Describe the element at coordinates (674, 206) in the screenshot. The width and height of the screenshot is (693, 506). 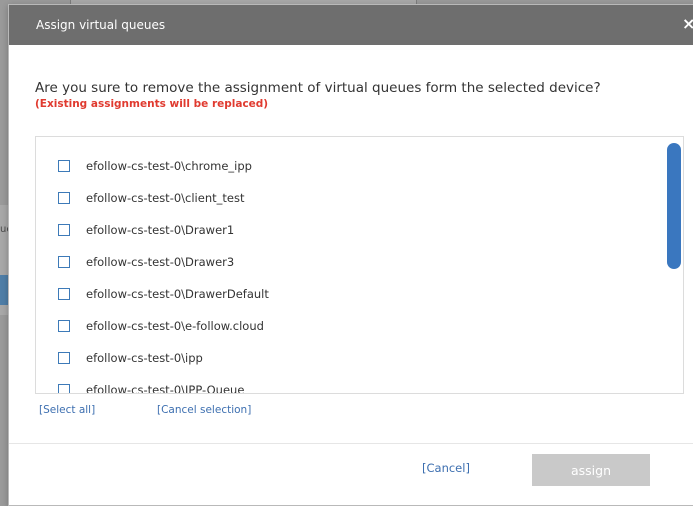
I see `list-scrollbar` at that location.